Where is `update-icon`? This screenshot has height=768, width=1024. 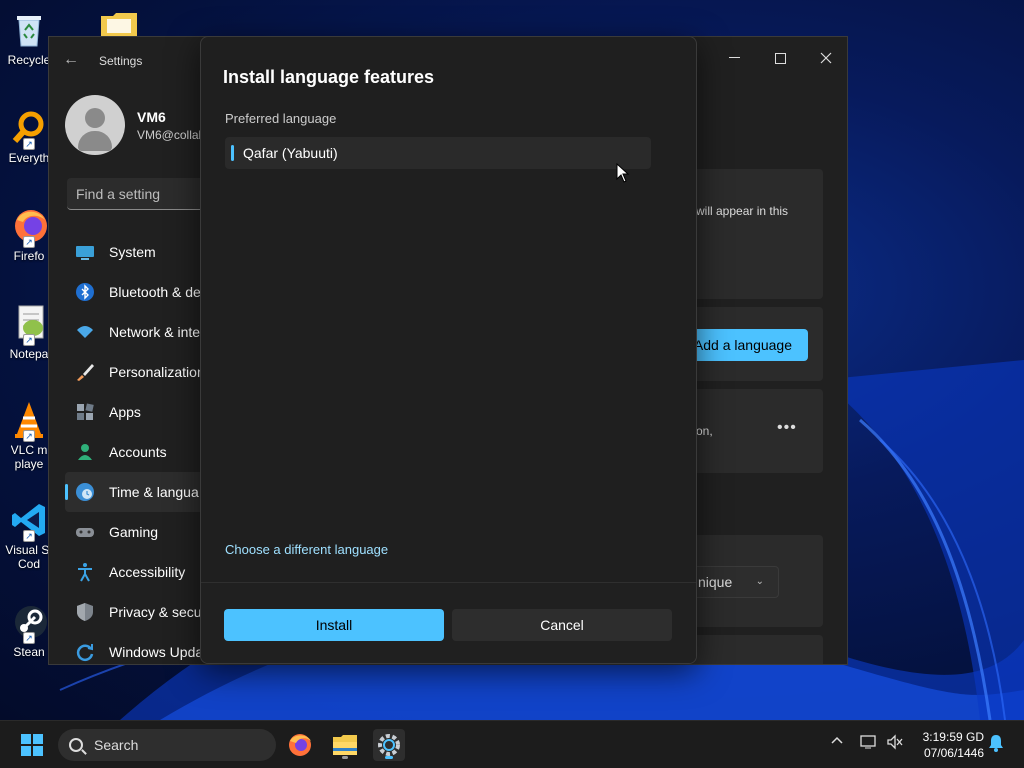 update-icon is located at coordinates (85, 652).